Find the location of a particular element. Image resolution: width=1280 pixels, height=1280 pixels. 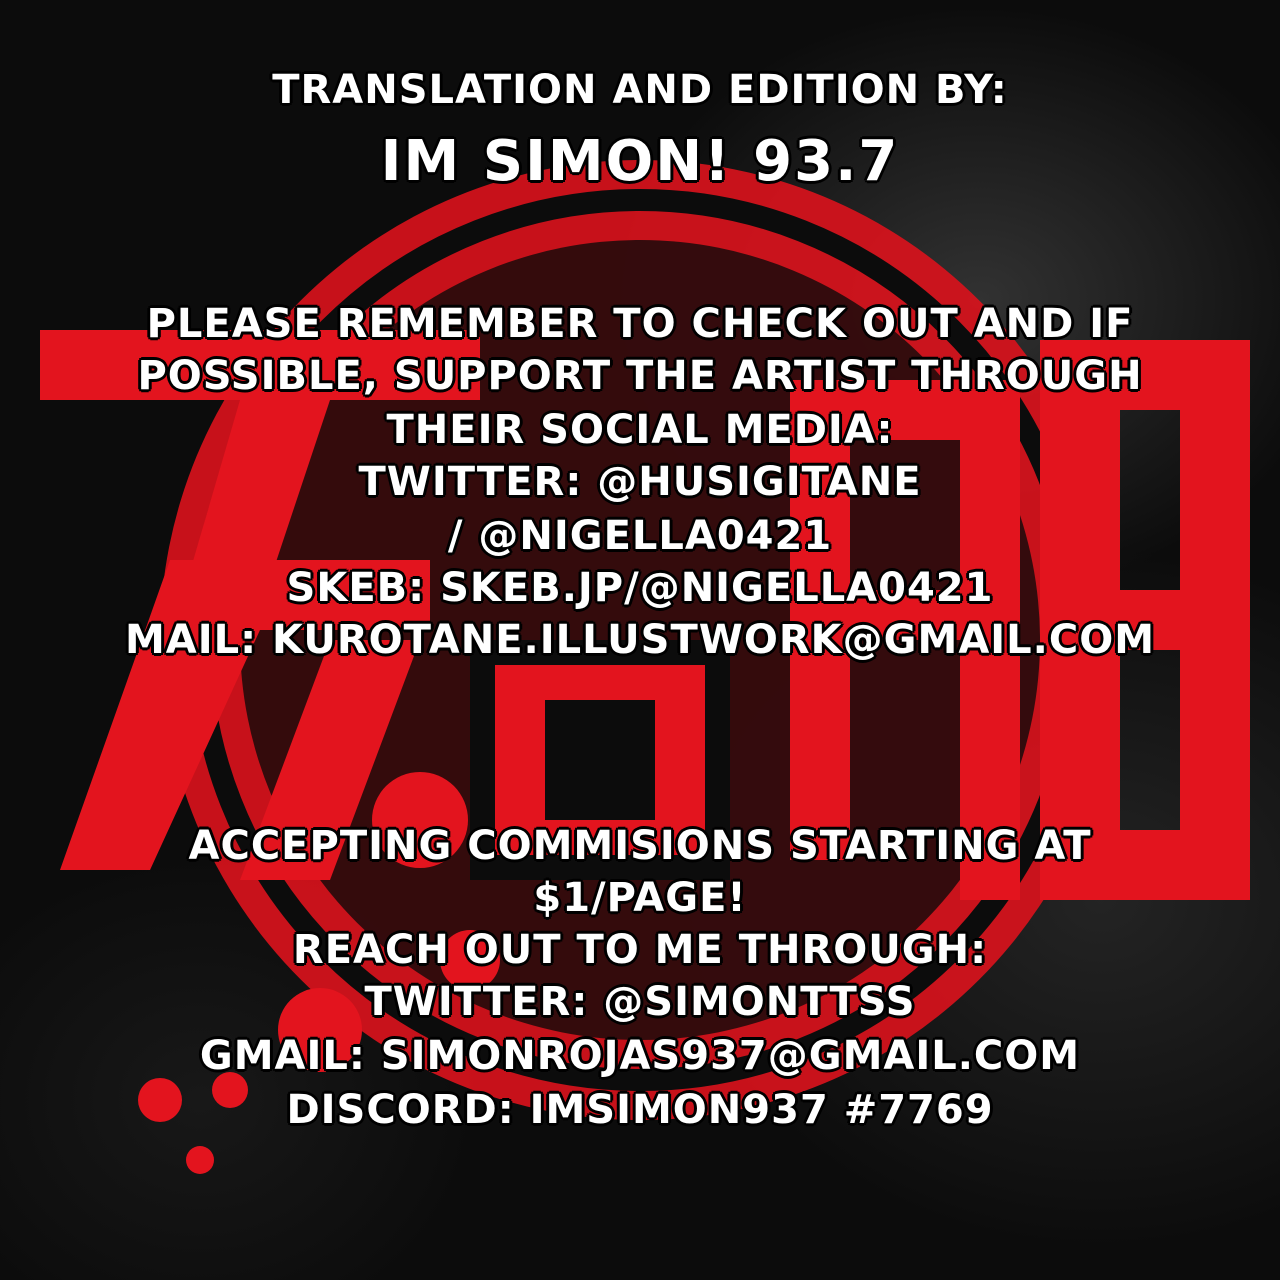

artist-skeb: SKEB: SKEB.JP/@NIGELLA0421 is located at coordinates (640, 588).